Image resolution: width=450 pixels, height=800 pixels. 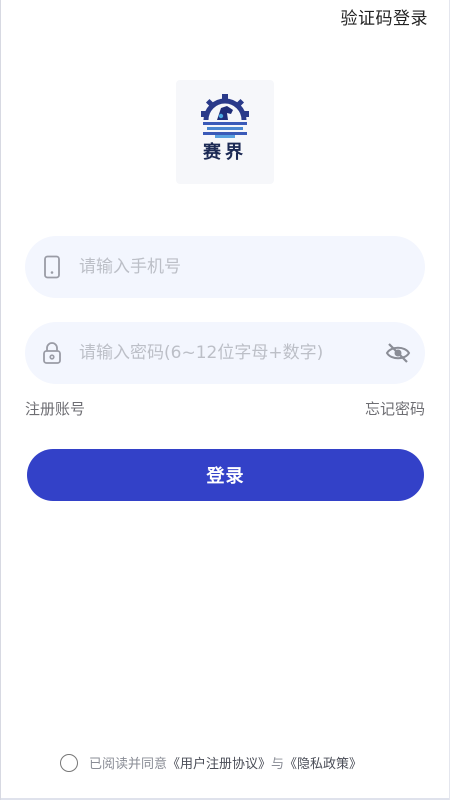 I want to click on password-field, so click(x=225, y=353).